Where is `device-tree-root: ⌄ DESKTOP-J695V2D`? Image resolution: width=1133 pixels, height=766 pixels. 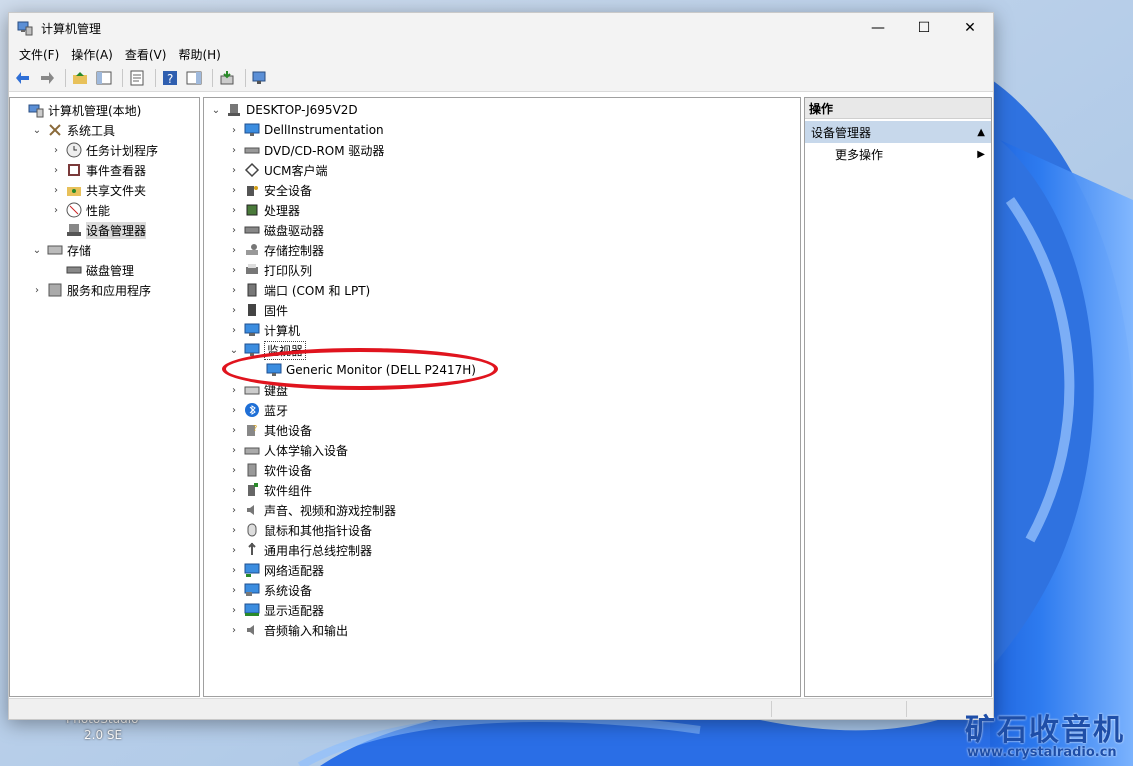 device-tree-root: ⌄ DESKTOP-J695V2D is located at coordinates (502, 110).